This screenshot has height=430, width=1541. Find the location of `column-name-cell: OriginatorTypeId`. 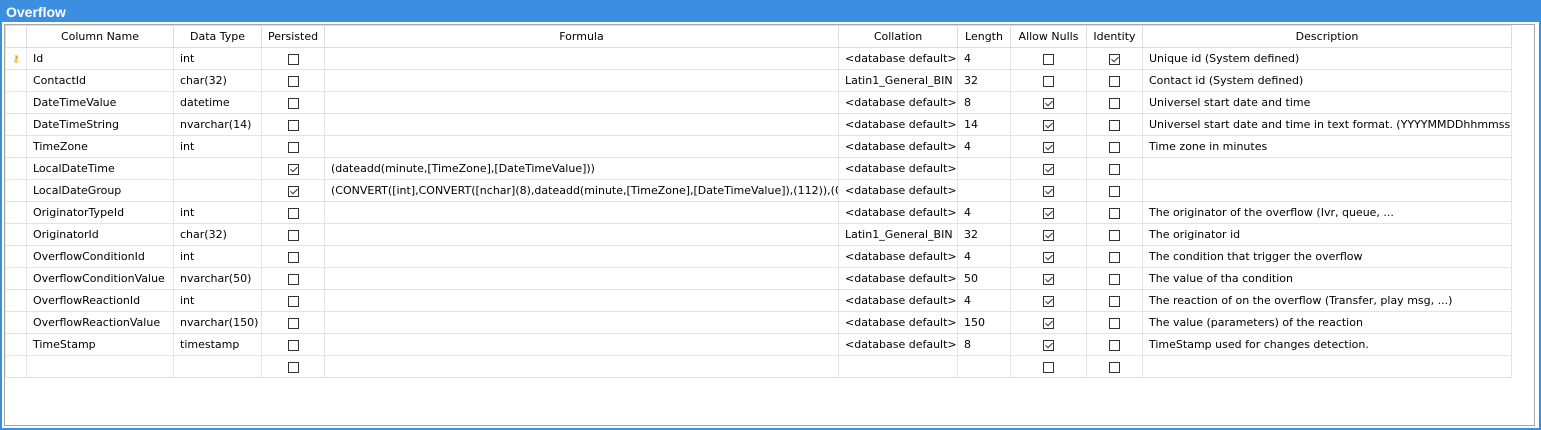

column-name-cell: OriginatorTypeId is located at coordinates (100, 212).